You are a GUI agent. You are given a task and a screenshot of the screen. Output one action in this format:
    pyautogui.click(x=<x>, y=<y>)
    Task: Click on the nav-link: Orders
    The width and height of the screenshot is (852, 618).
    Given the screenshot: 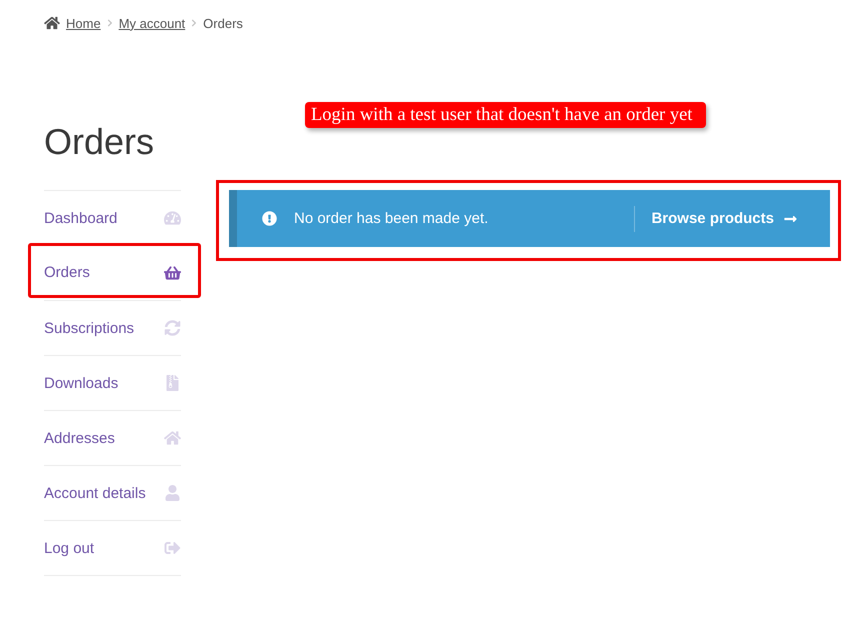 What is the action you would take?
    pyautogui.click(x=112, y=270)
    